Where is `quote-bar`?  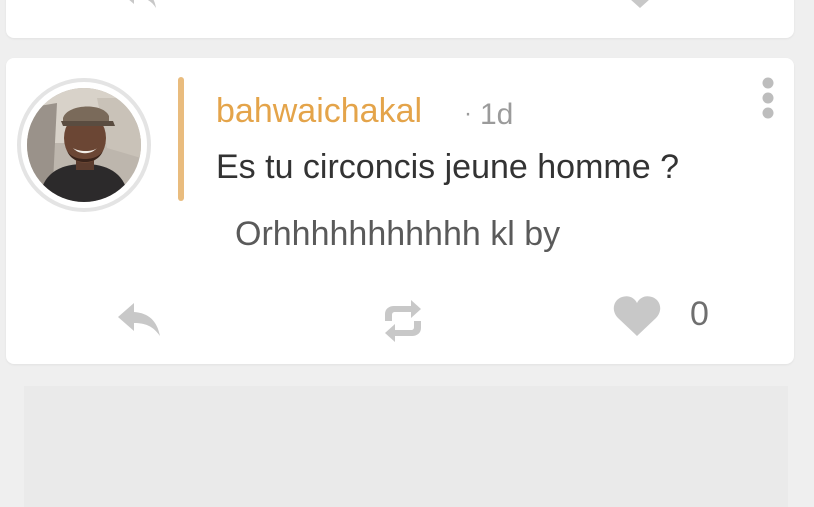 quote-bar is located at coordinates (181, 139).